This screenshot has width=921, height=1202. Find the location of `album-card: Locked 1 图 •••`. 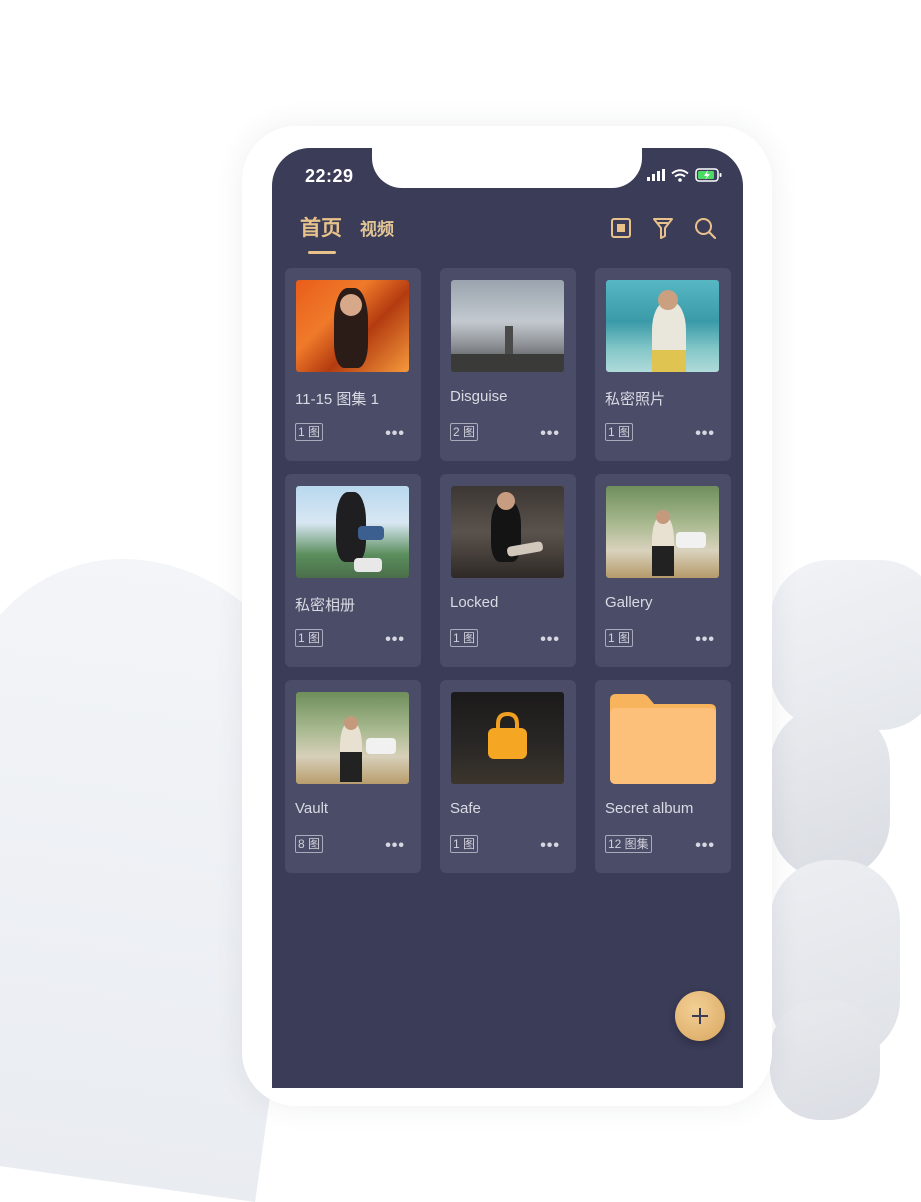

album-card: Locked 1 图 ••• is located at coordinates (508, 570).